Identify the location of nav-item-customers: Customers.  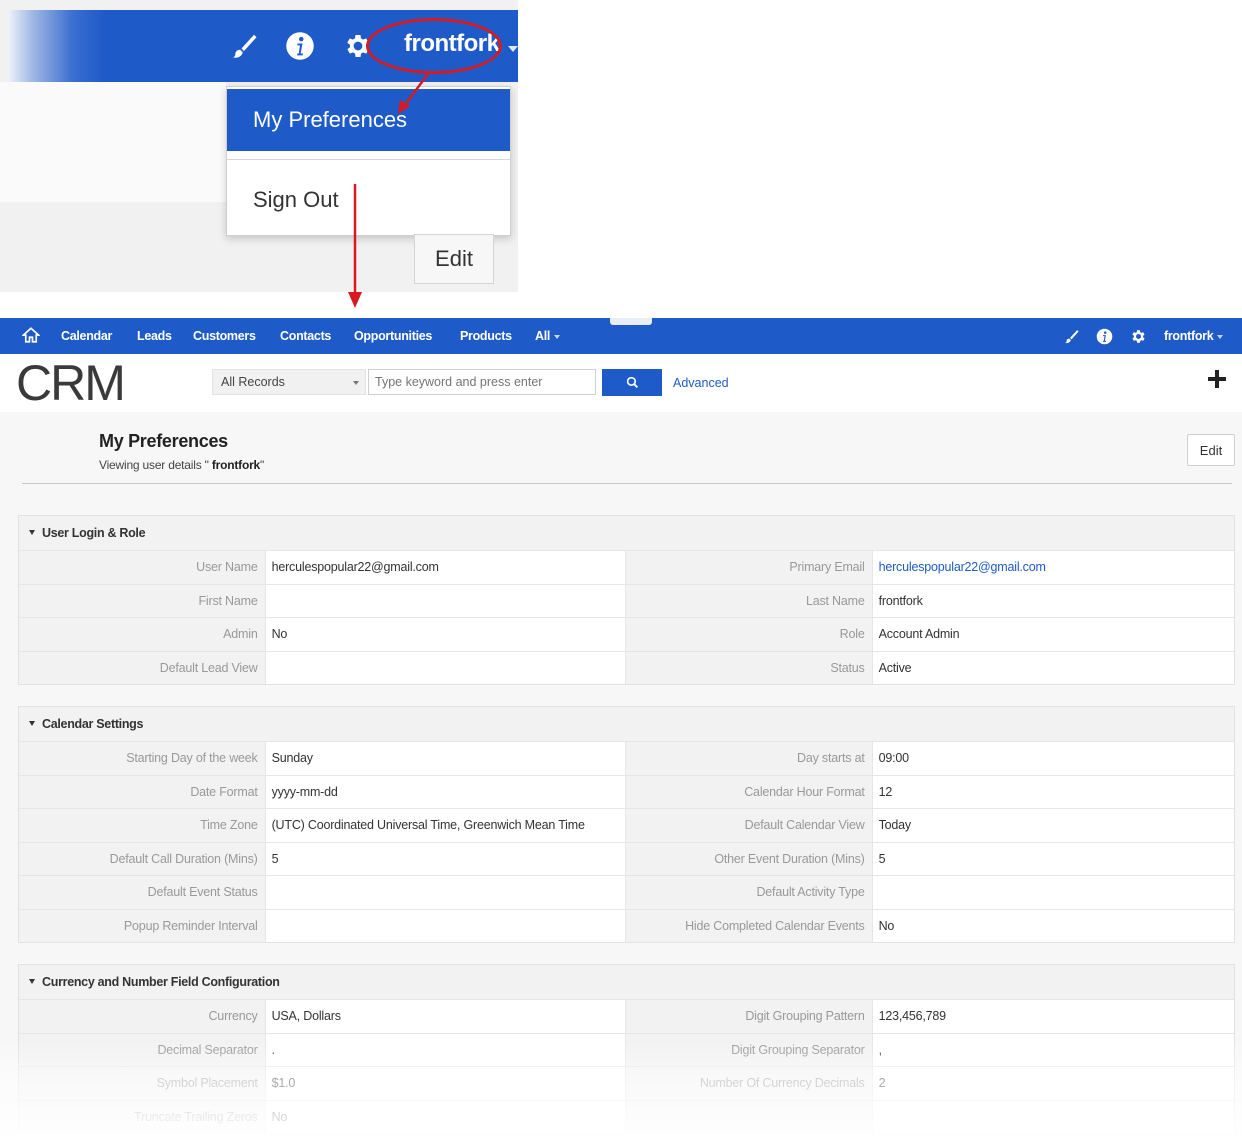
(224, 336).